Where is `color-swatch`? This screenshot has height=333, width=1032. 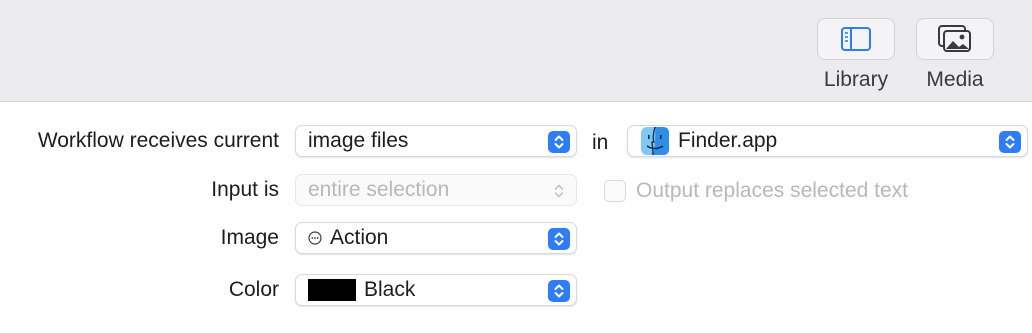 color-swatch is located at coordinates (332, 290).